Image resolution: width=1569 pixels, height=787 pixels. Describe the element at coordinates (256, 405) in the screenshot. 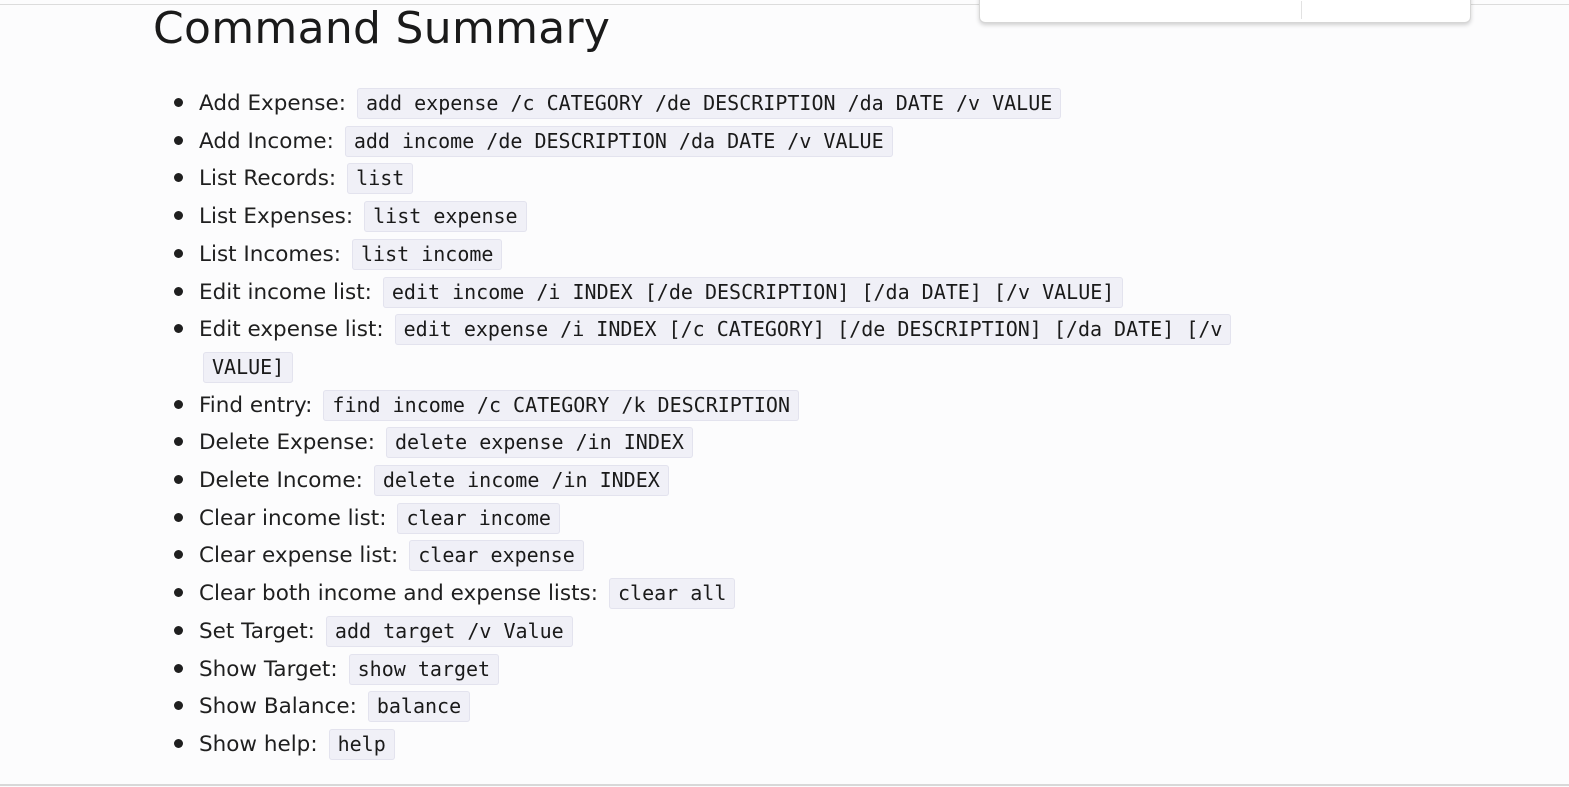

I see `command-label: Find entry:` at that location.